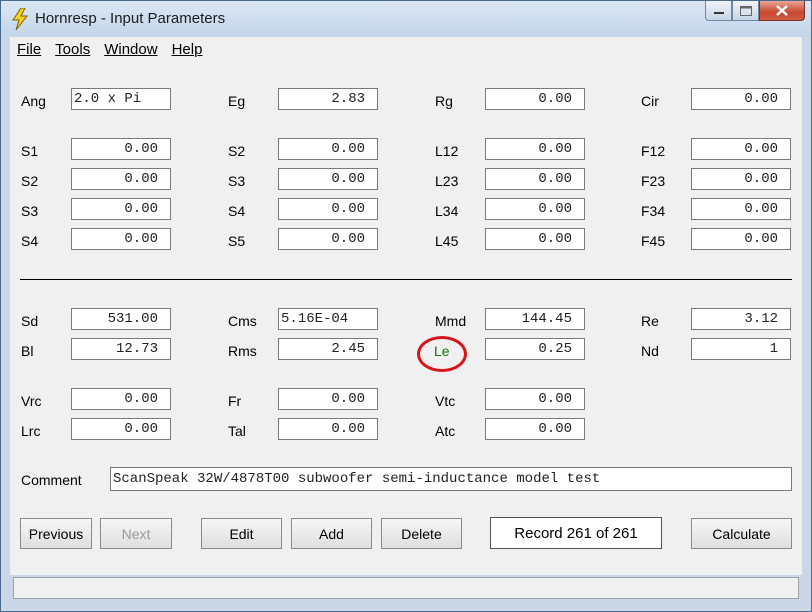 This screenshot has width=812, height=612. Describe the element at coordinates (576, 533) in the screenshot. I see `record-indicator: Record 261 of 261` at that location.